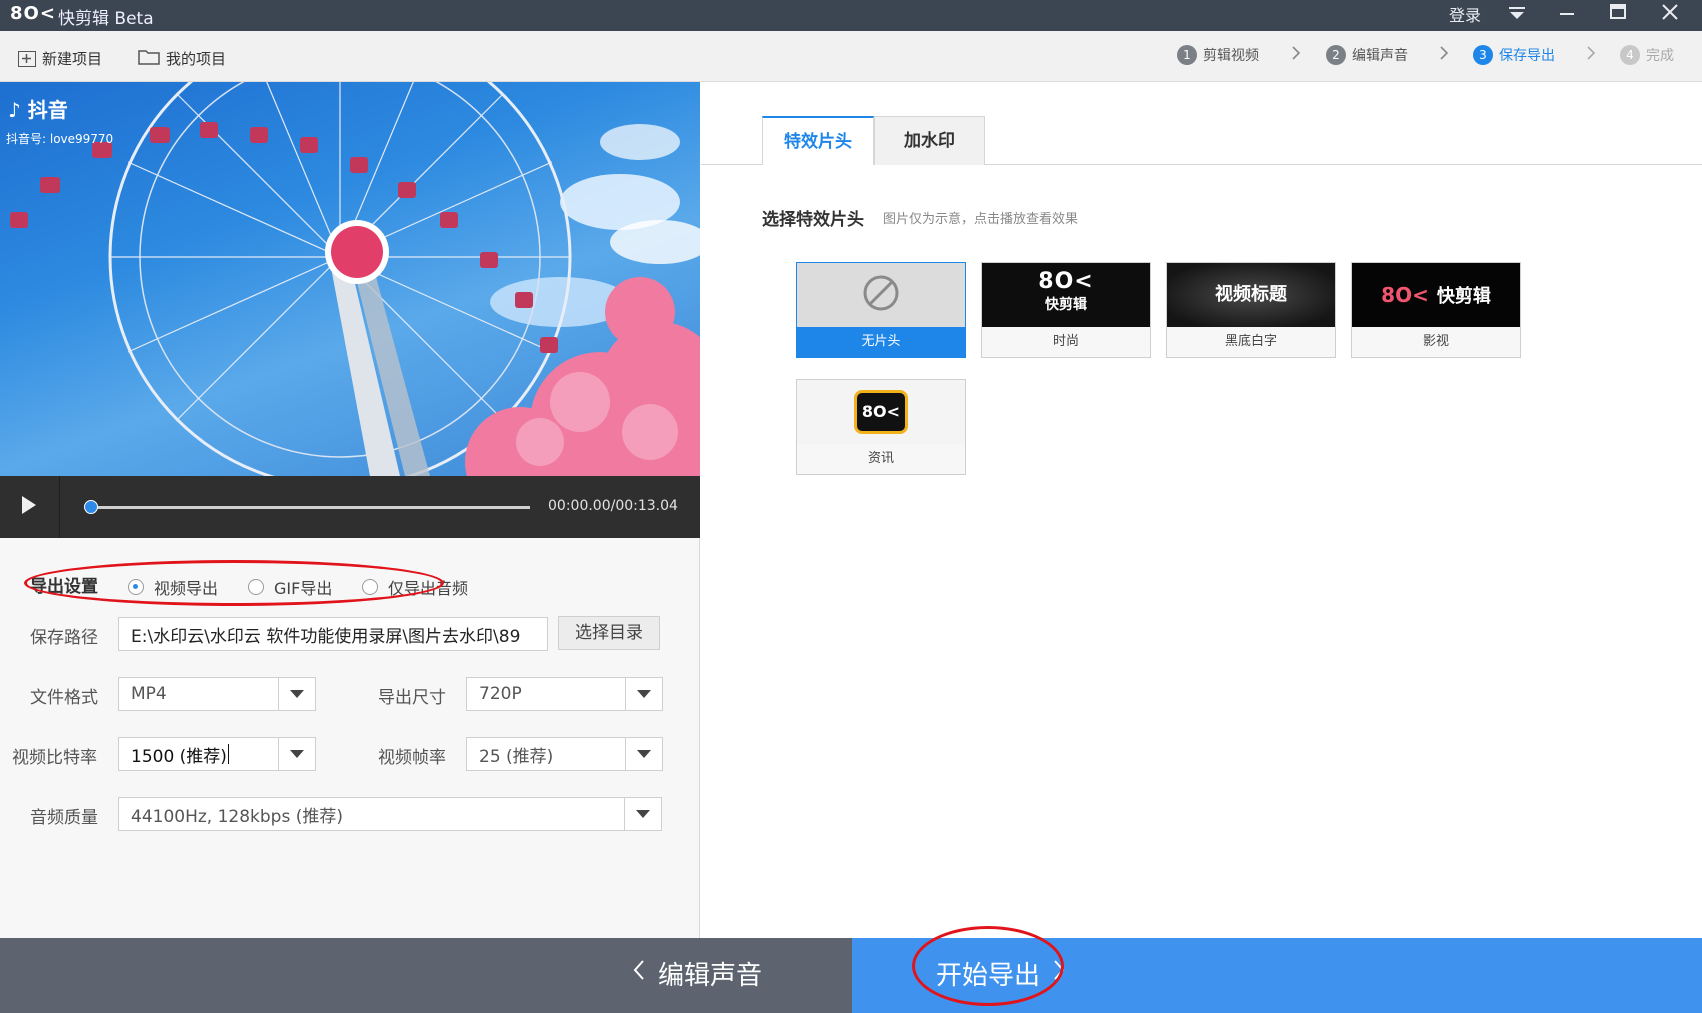  What do you see at coordinates (1527, 56) in the screenshot?
I see `step-label: 保存导出` at bounding box center [1527, 56].